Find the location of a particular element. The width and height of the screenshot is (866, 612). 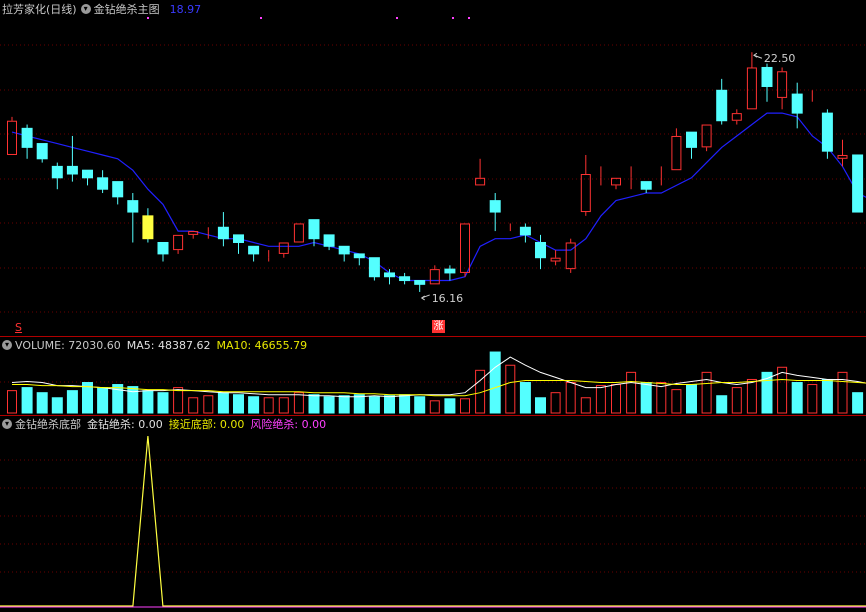

volume-ma10: MA10: 46655.79 is located at coordinates (262, 345).